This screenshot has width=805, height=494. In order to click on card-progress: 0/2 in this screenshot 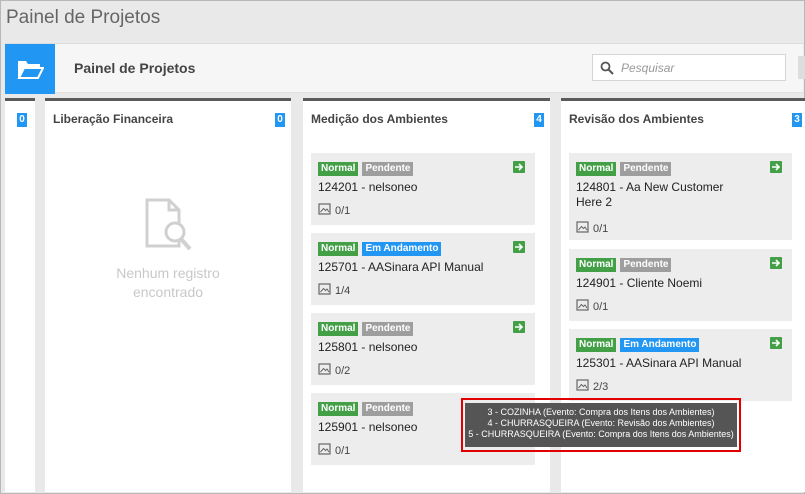, I will do `click(343, 370)`.